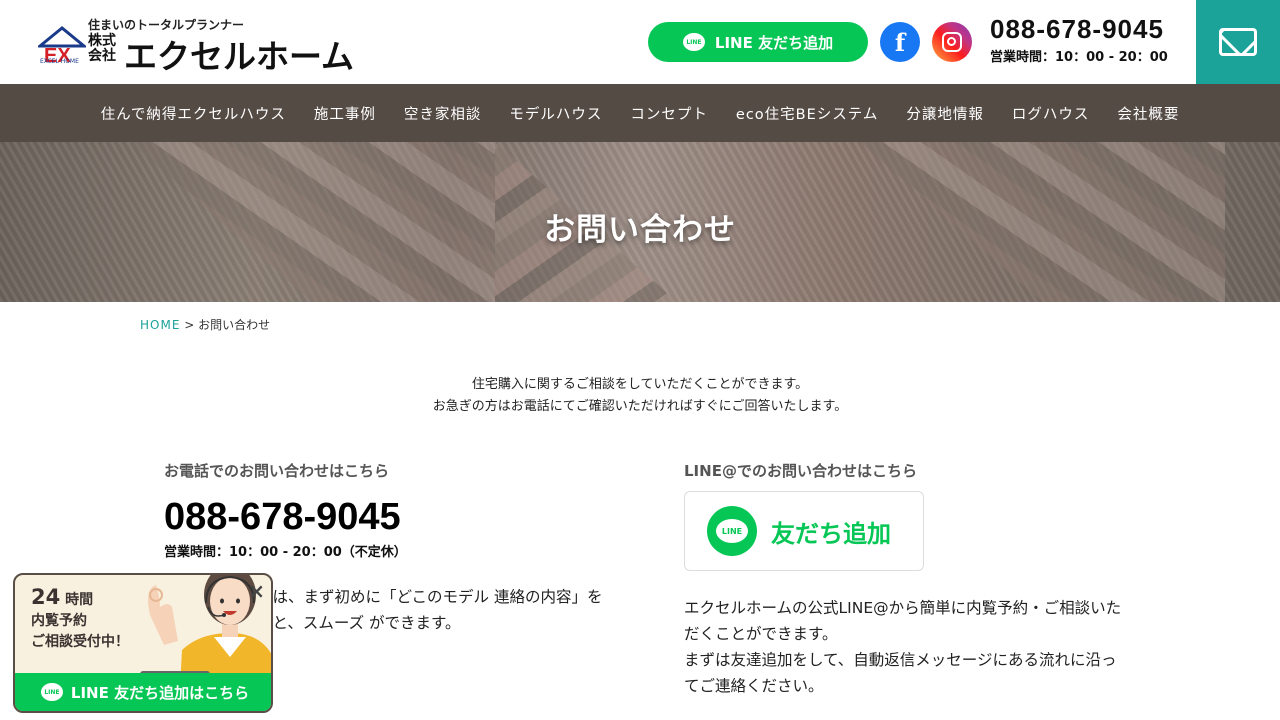 This screenshot has width=1280, height=720. I want to click on nav-item-concept: コンセプト, so click(669, 113).